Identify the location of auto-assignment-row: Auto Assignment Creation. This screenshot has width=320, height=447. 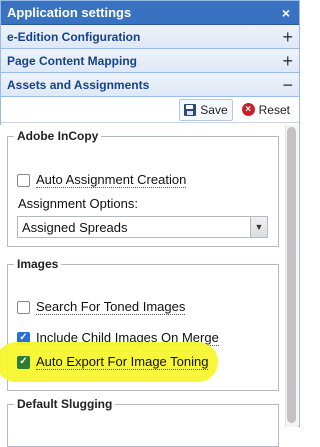
(102, 180).